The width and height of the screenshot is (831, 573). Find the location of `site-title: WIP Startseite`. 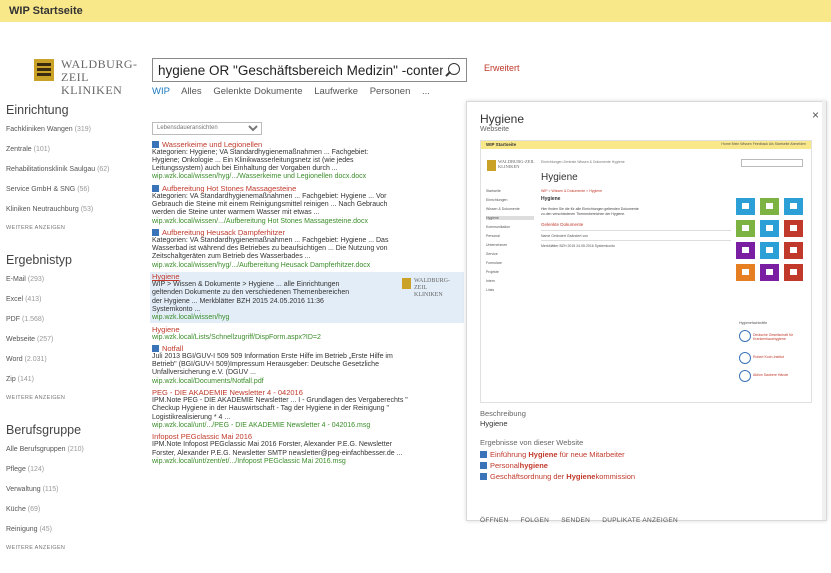

site-title: WIP Startseite is located at coordinates (46, 11).